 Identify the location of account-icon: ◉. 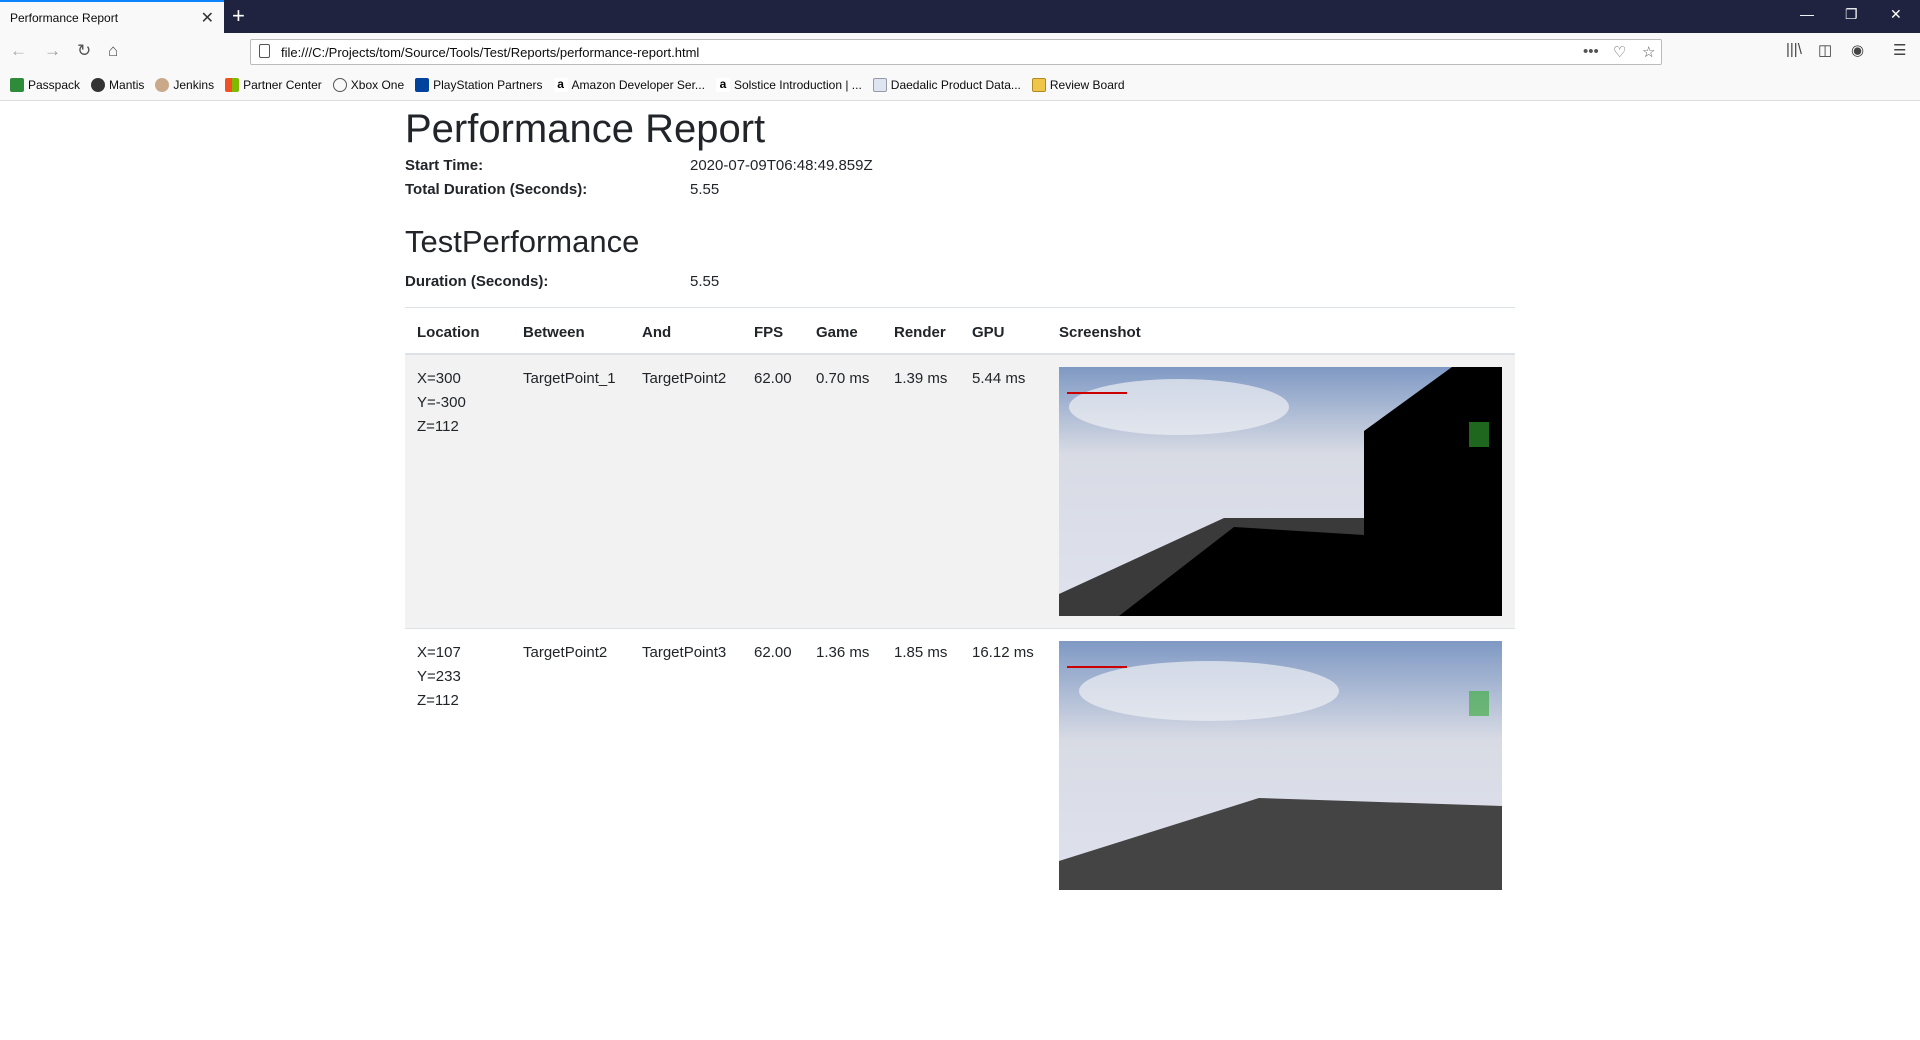
(1857, 50).